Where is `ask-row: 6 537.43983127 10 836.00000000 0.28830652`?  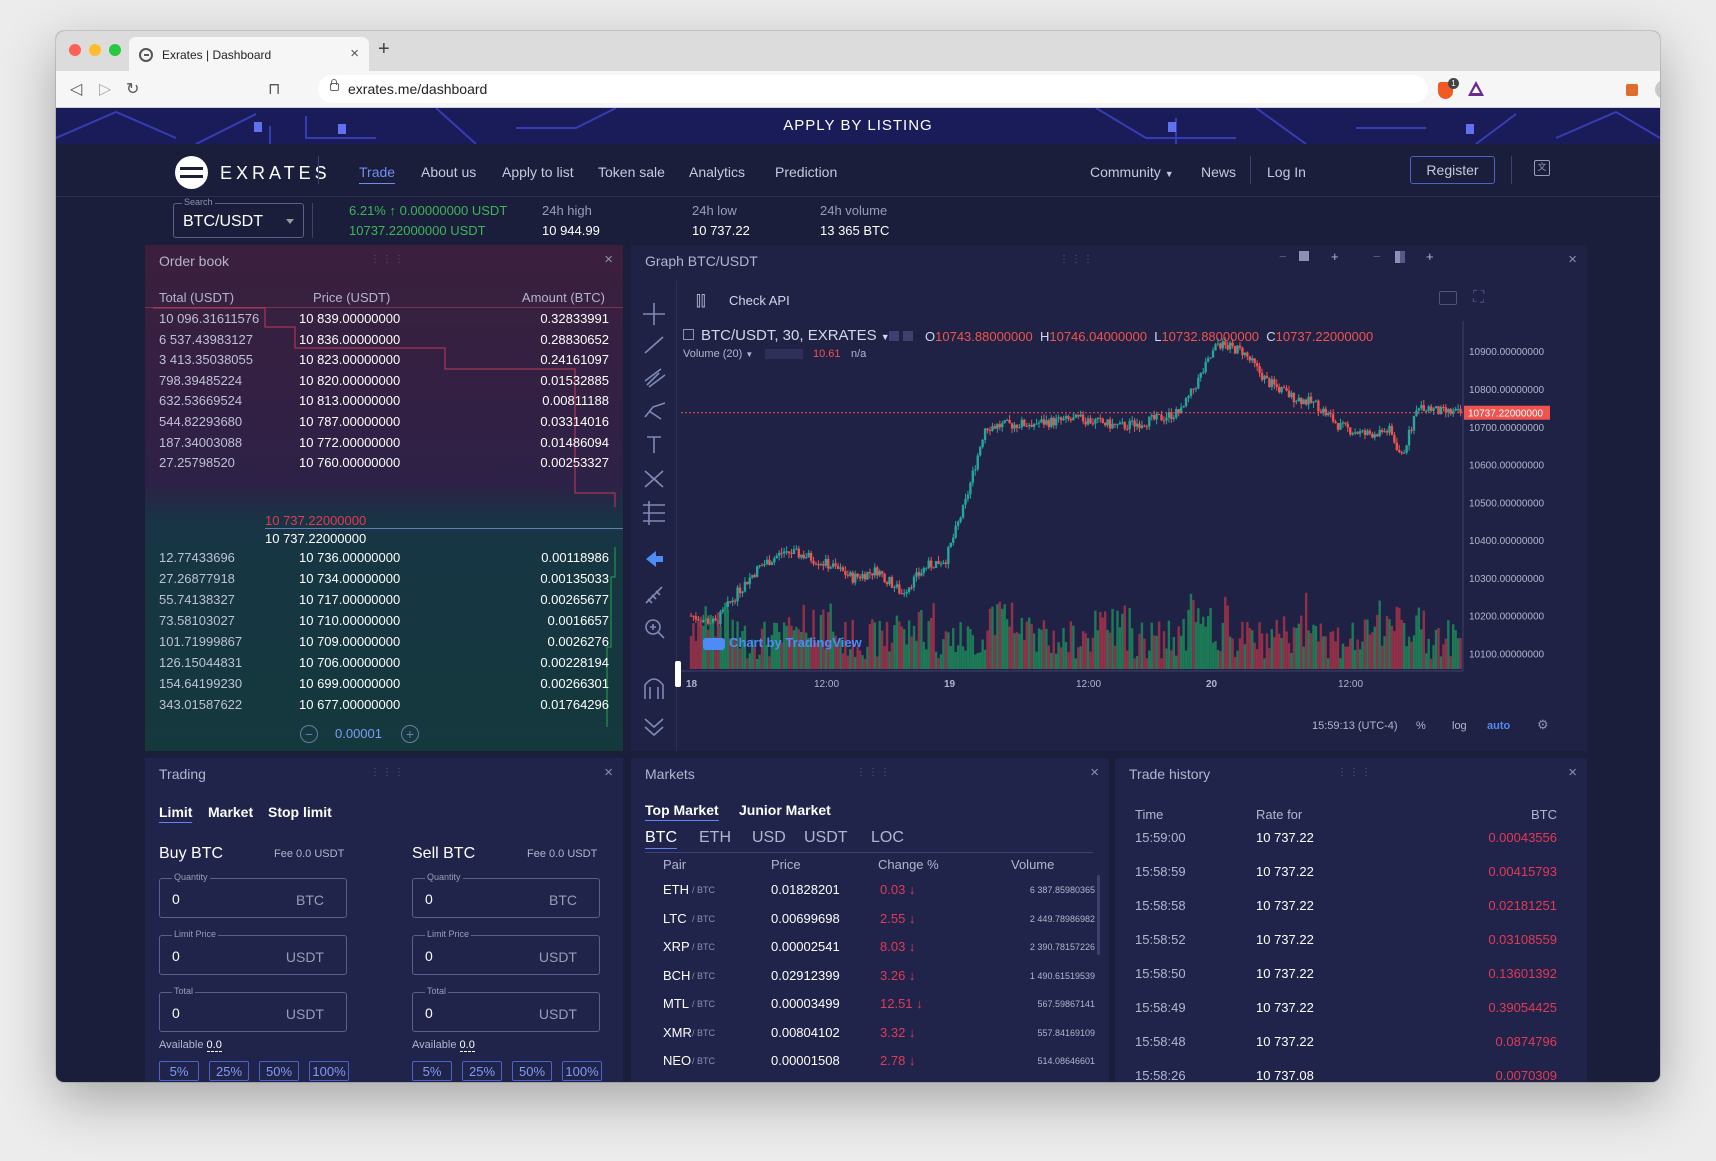
ask-row: 6 537.43983127 10 836.00000000 0.28830652 is located at coordinates (384, 340).